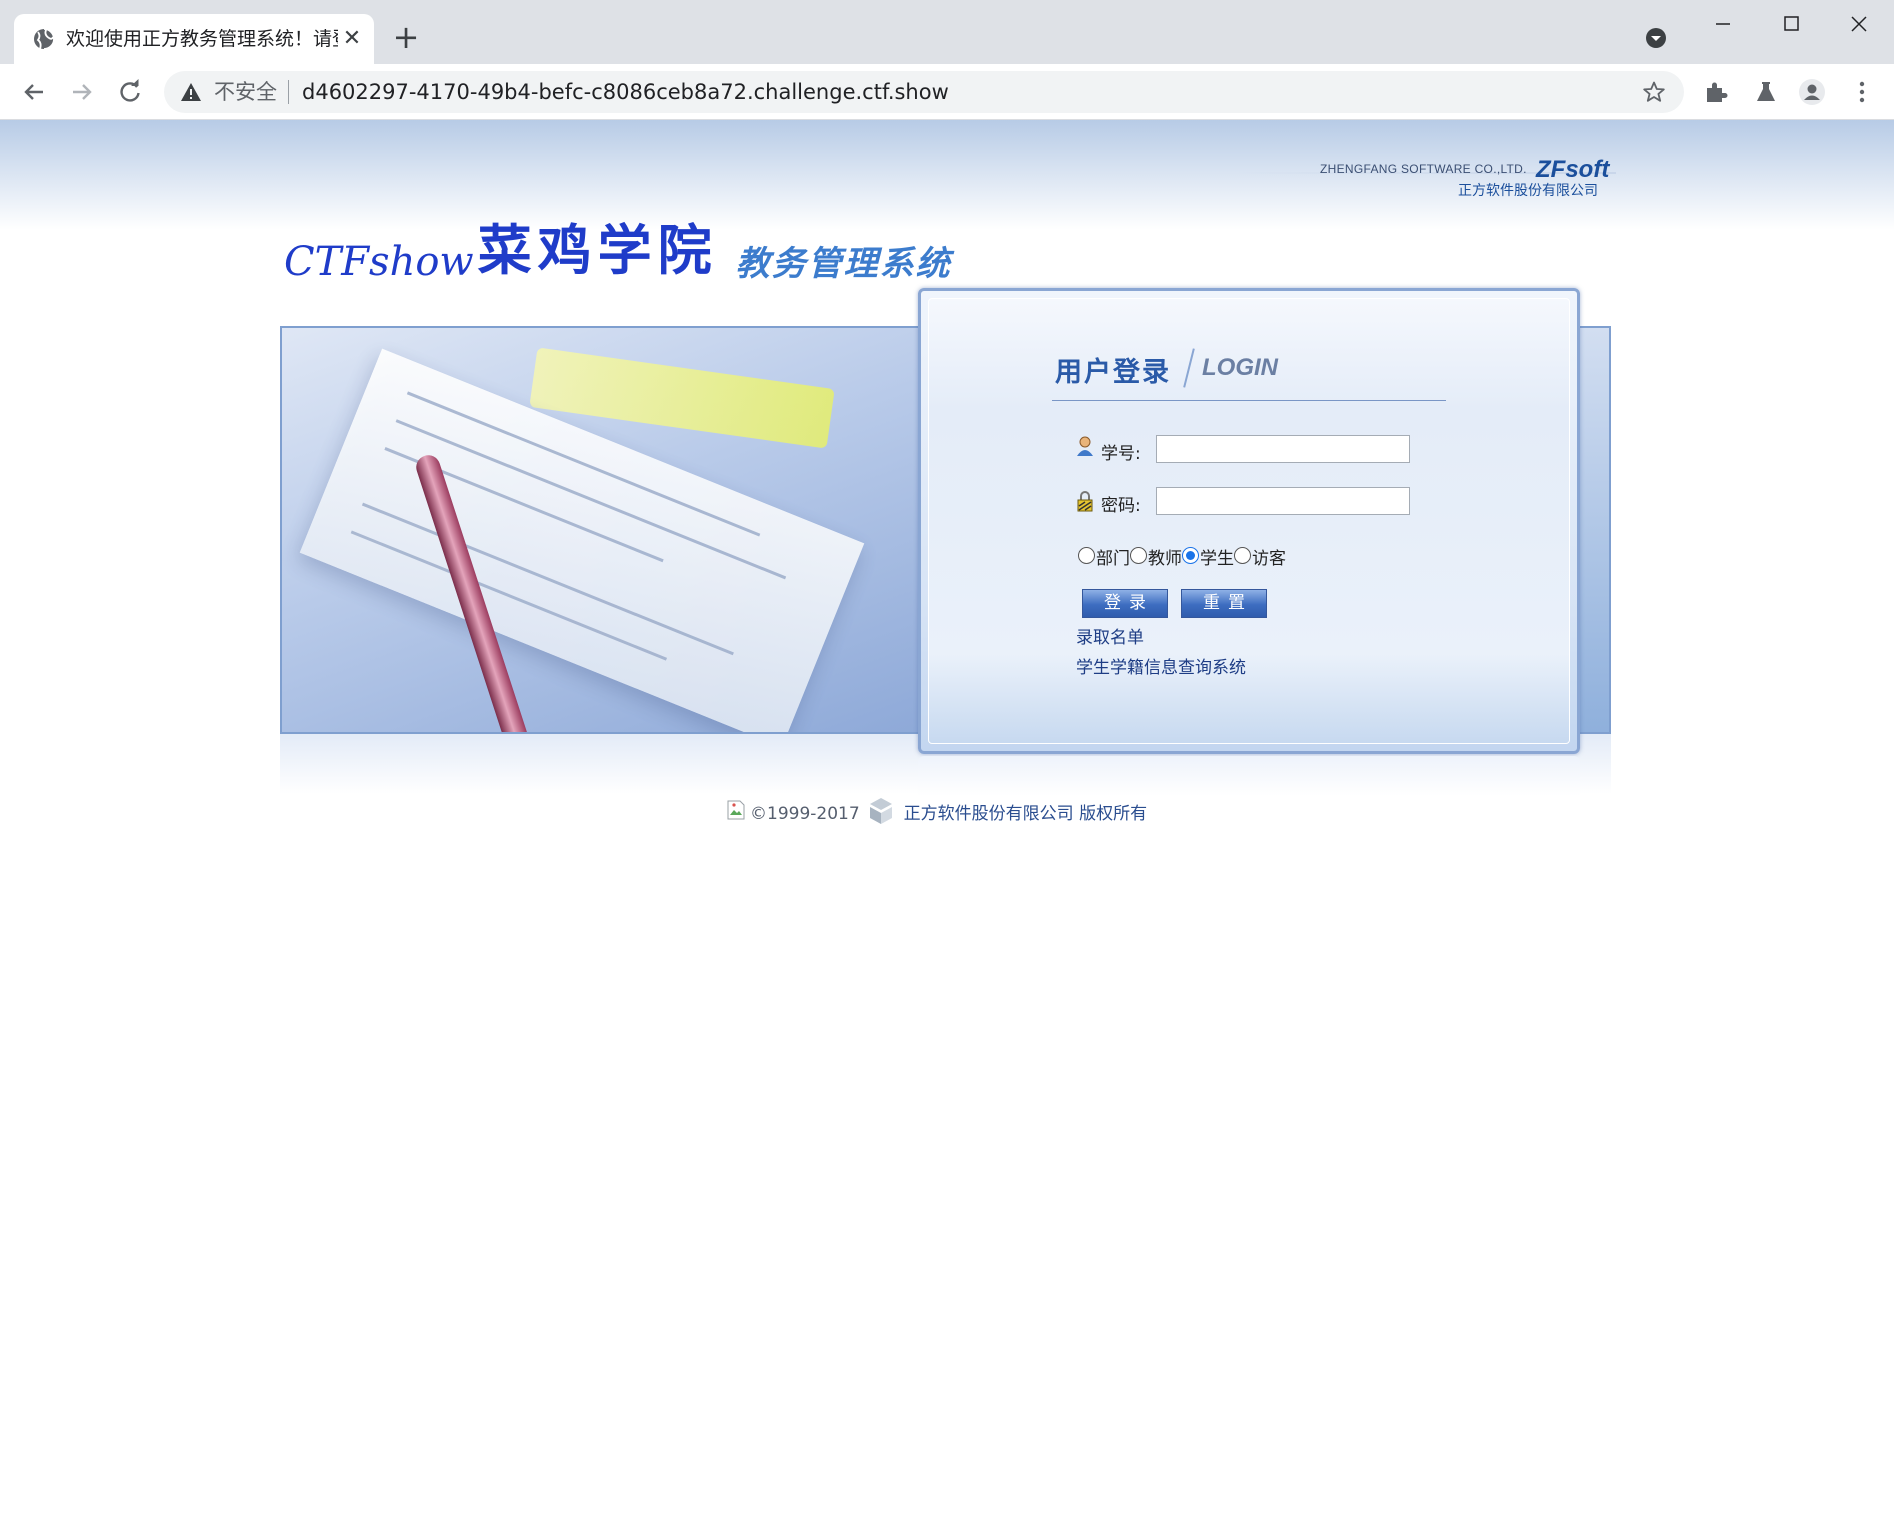  What do you see at coordinates (1110, 635) in the screenshot?
I see `admission-list-link: 录取名单` at bounding box center [1110, 635].